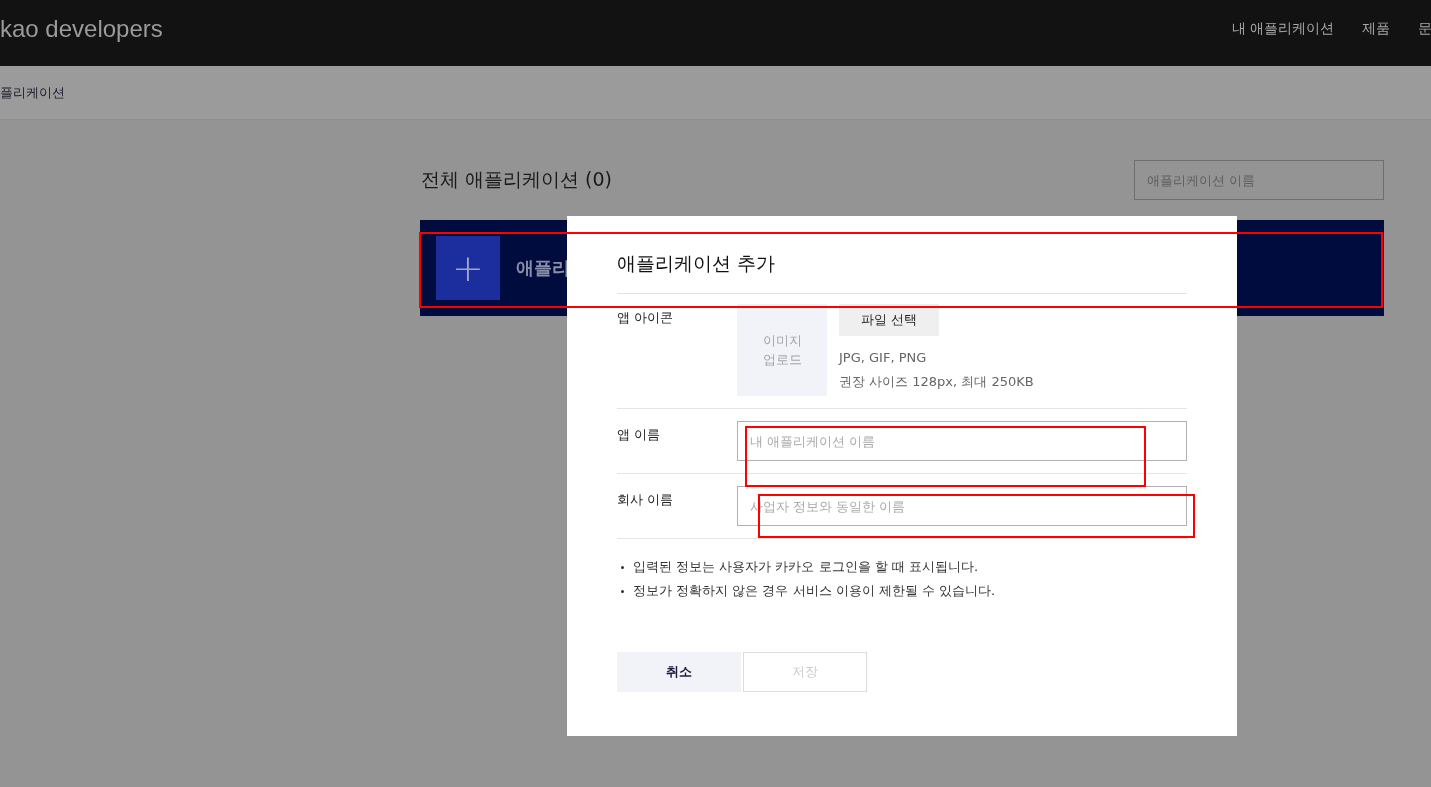 This screenshot has width=1431, height=787. I want to click on field-label: 앱 이름, so click(639, 435).